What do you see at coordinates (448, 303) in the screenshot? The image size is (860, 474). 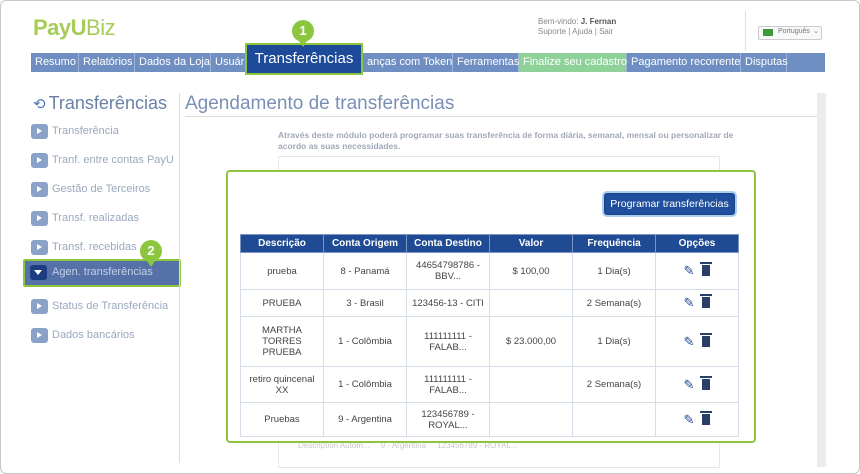 I see `cell-conta-destino: 123456-13 - CITI` at bounding box center [448, 303].